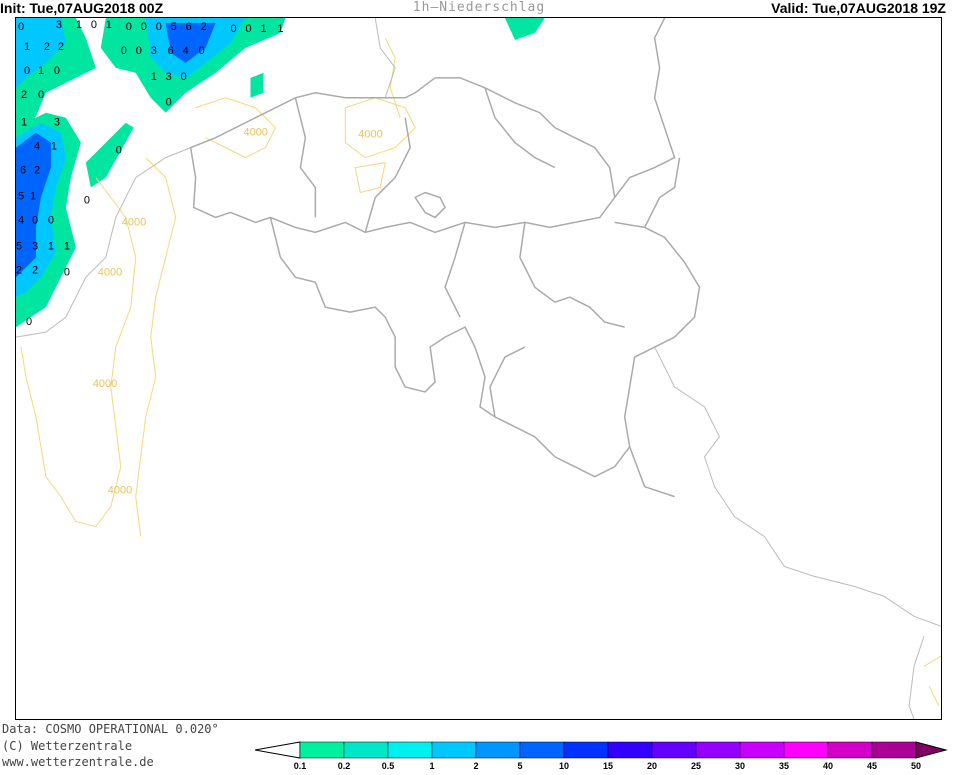 The width and height of the screenshot is (958, 775). What do you see at coordinates (858, 8) in the screenshot?
I see `valid-time-label: Valid: Tue,07AUG2018 19Z` at bounding box center [858, 8].